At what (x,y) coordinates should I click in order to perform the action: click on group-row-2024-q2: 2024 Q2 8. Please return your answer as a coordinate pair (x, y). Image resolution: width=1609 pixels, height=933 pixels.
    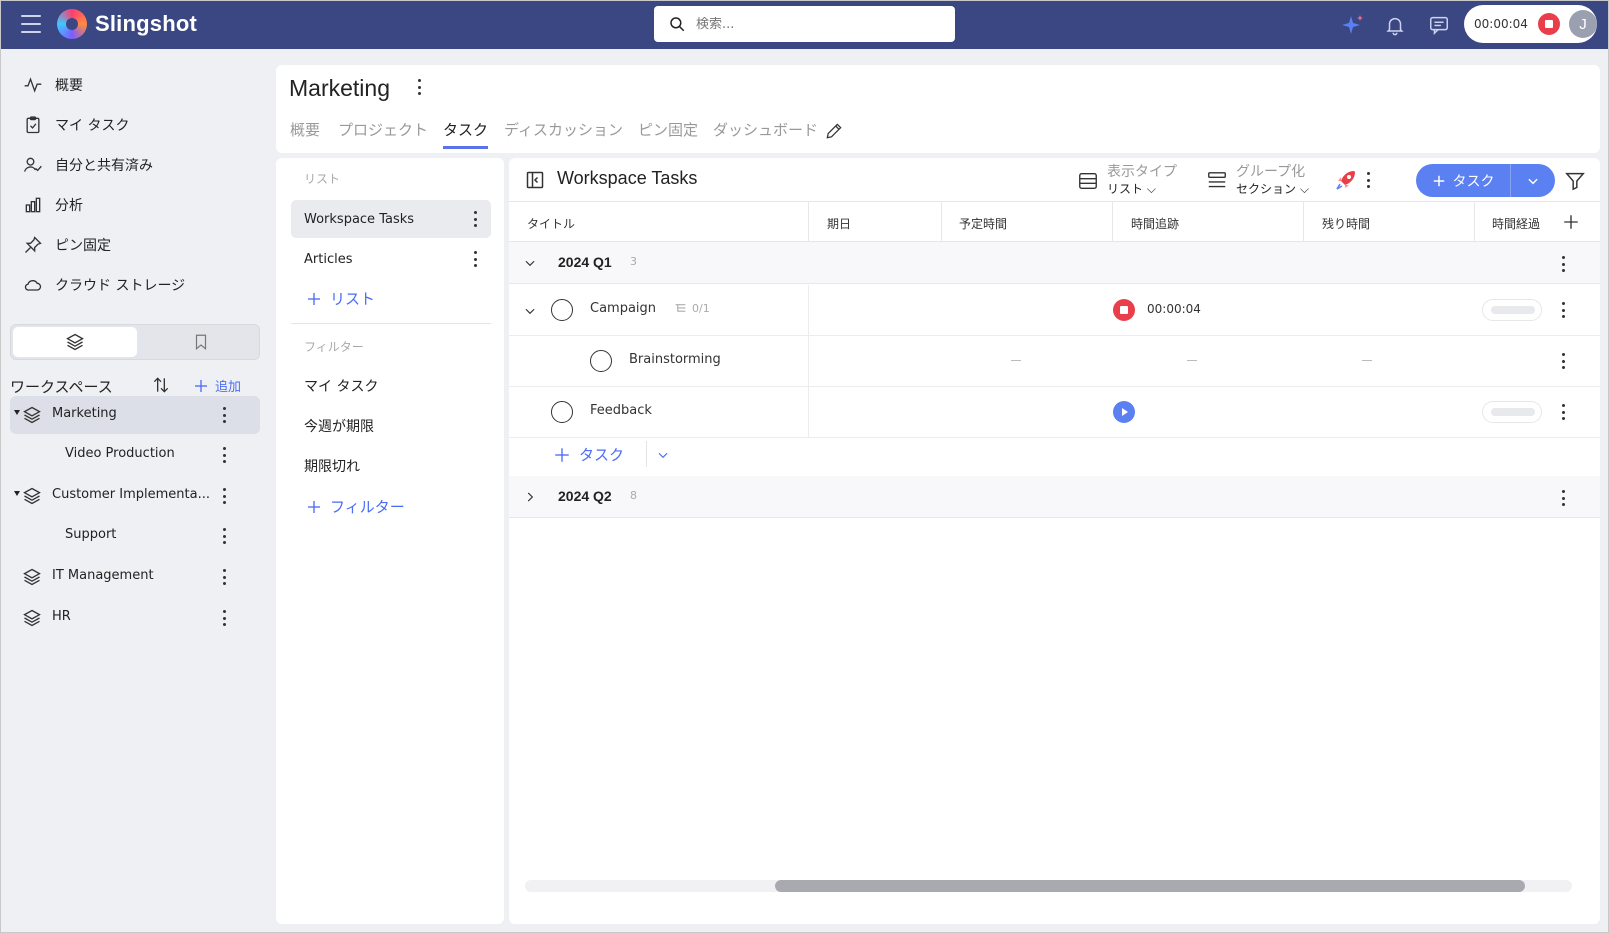
    Looking at the image, I should click on (1054, 497).